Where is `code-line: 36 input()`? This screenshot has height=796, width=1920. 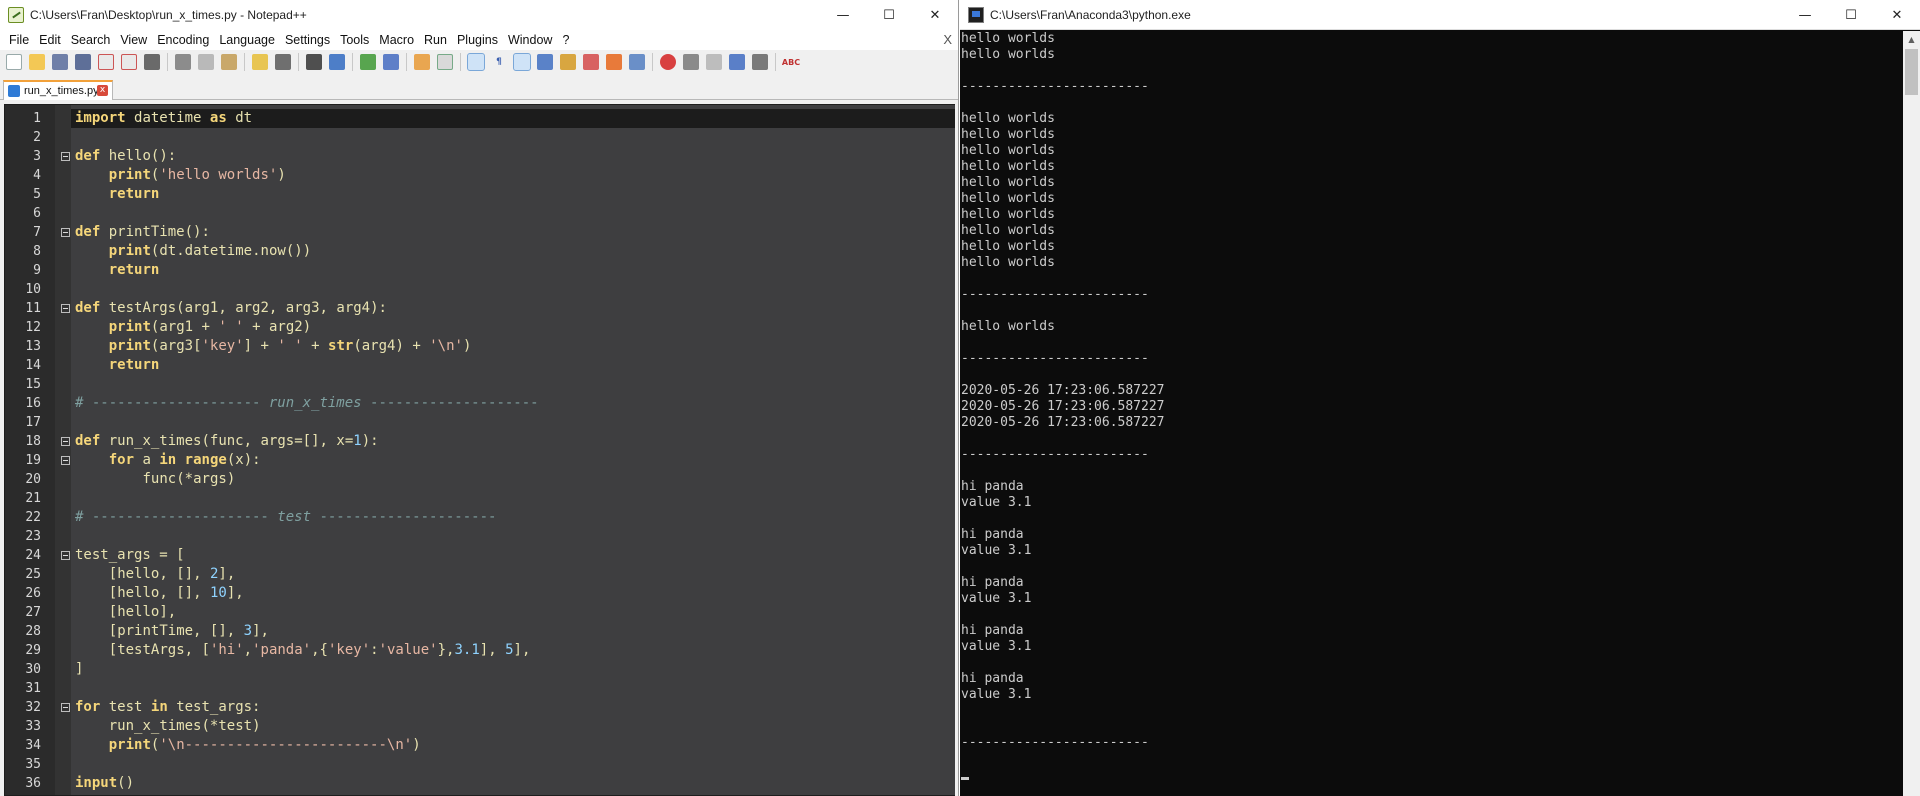 code-line: 36 input() is located at coordinates (480, 783).